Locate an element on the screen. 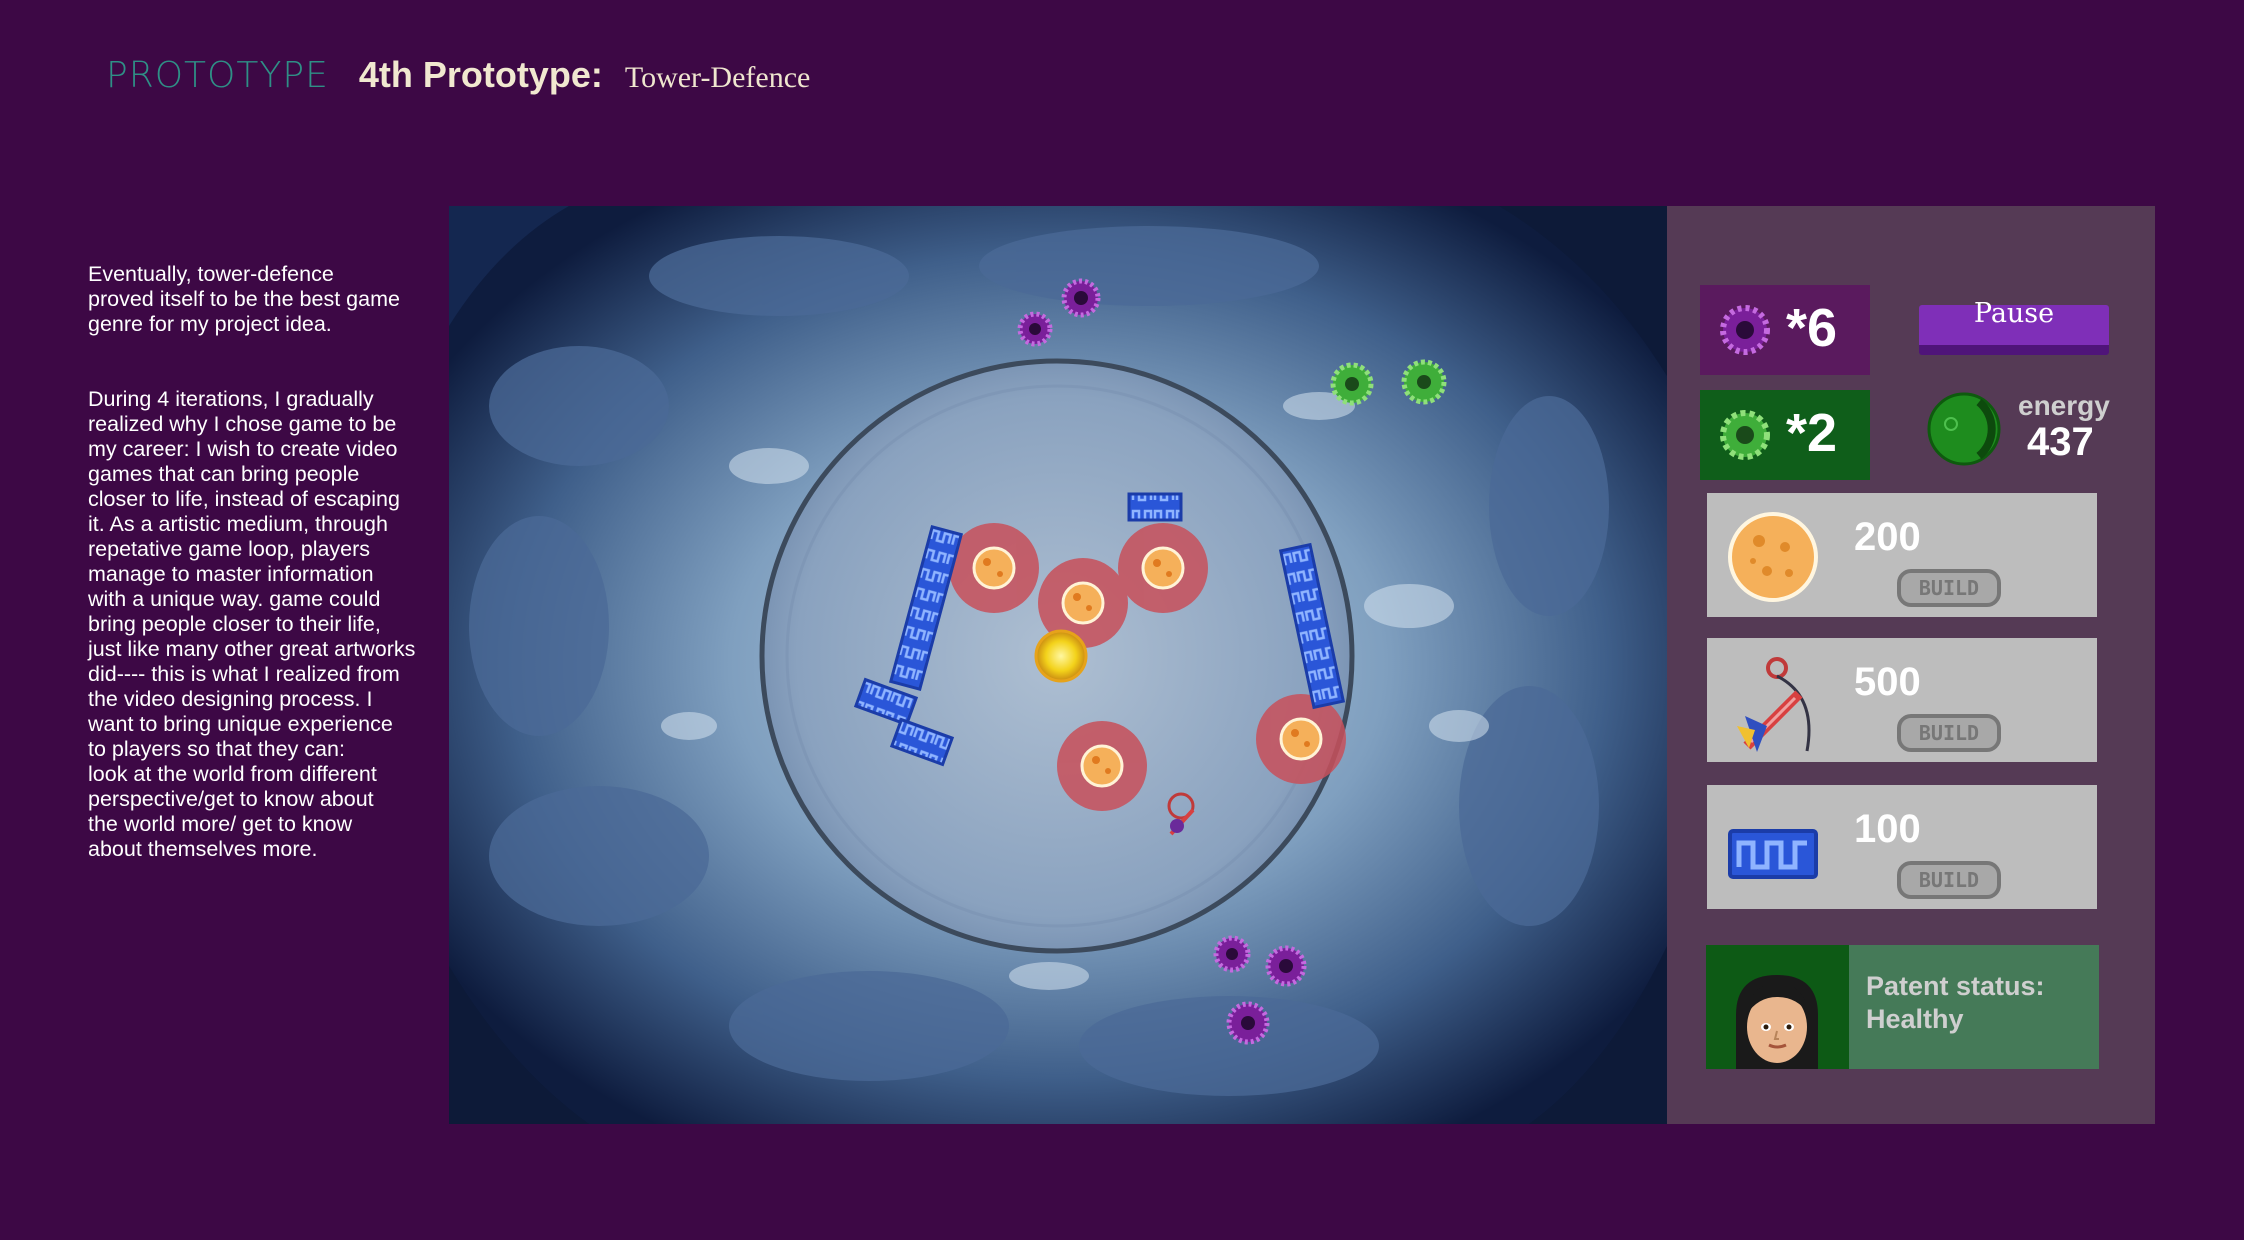 This screenshot has height=1240, width=2244. energy-orb-icon is located at coordinates (1964, 429).